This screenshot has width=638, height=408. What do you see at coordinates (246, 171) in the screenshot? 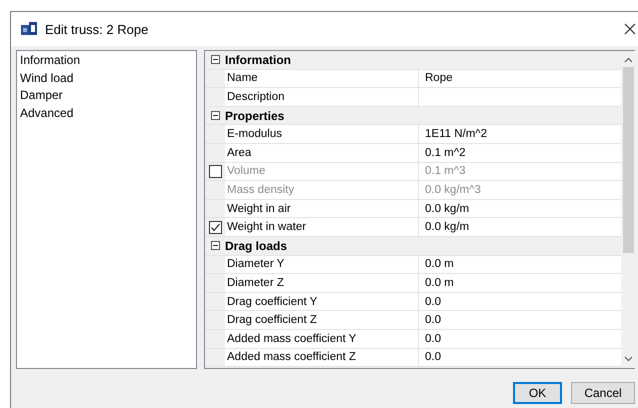
I see `property-name: Volume` at bounding box center [246, 171].